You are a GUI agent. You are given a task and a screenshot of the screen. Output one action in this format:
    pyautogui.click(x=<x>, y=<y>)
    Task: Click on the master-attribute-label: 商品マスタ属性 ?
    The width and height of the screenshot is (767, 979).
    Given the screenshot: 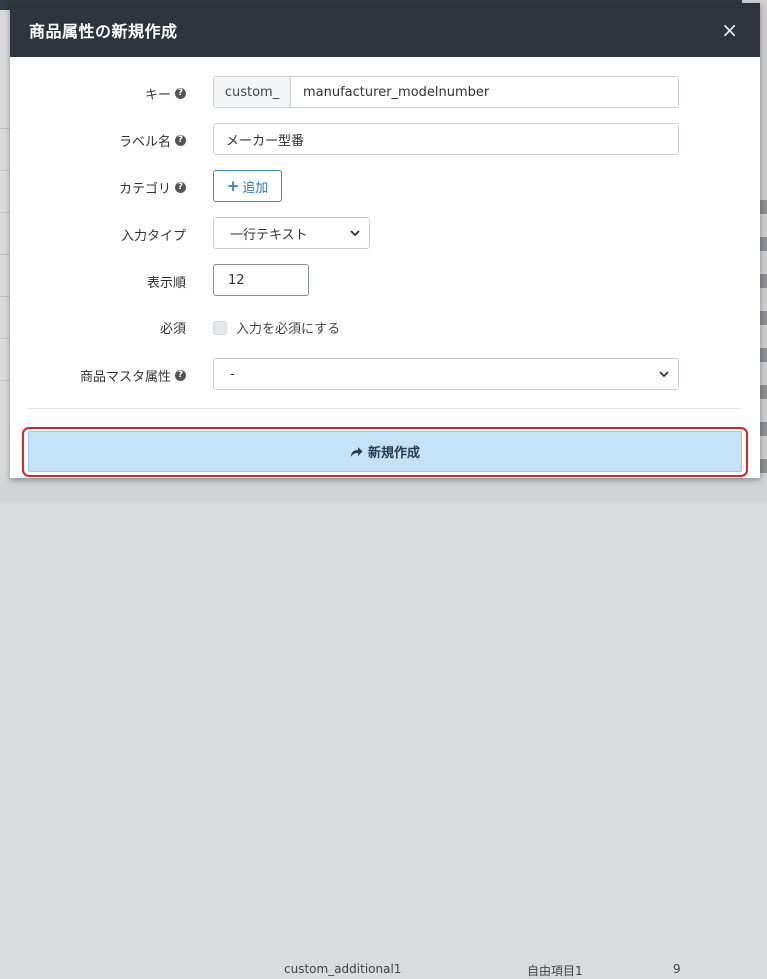 What is the action you would take?
    pyautogui.click(x=133, y=375)
    